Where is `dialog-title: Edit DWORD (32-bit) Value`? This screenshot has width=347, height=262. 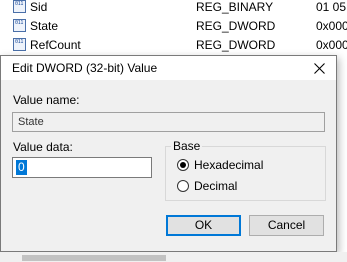 dialog-title: Edit DWORD (32-bit) Value is located at coordinates (85, 68).